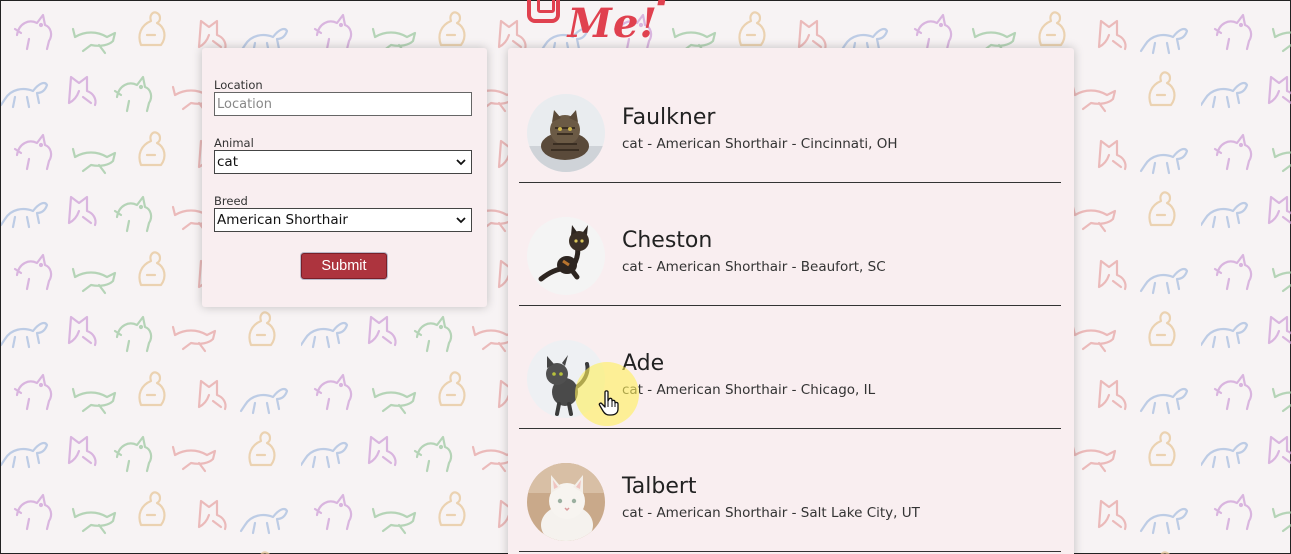 This screenshot has height=554, width=1291. I want to click on breed-select-value: American Shorthair, so click(282, 220).